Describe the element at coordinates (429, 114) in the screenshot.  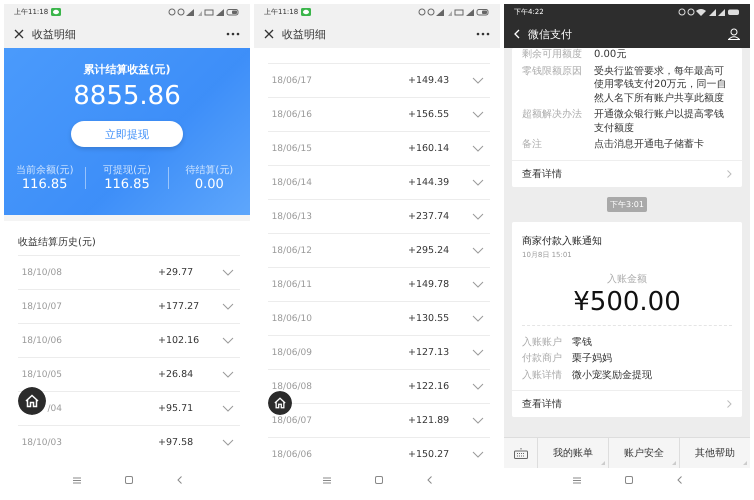
I see `row-amount: +156.55` at that location.